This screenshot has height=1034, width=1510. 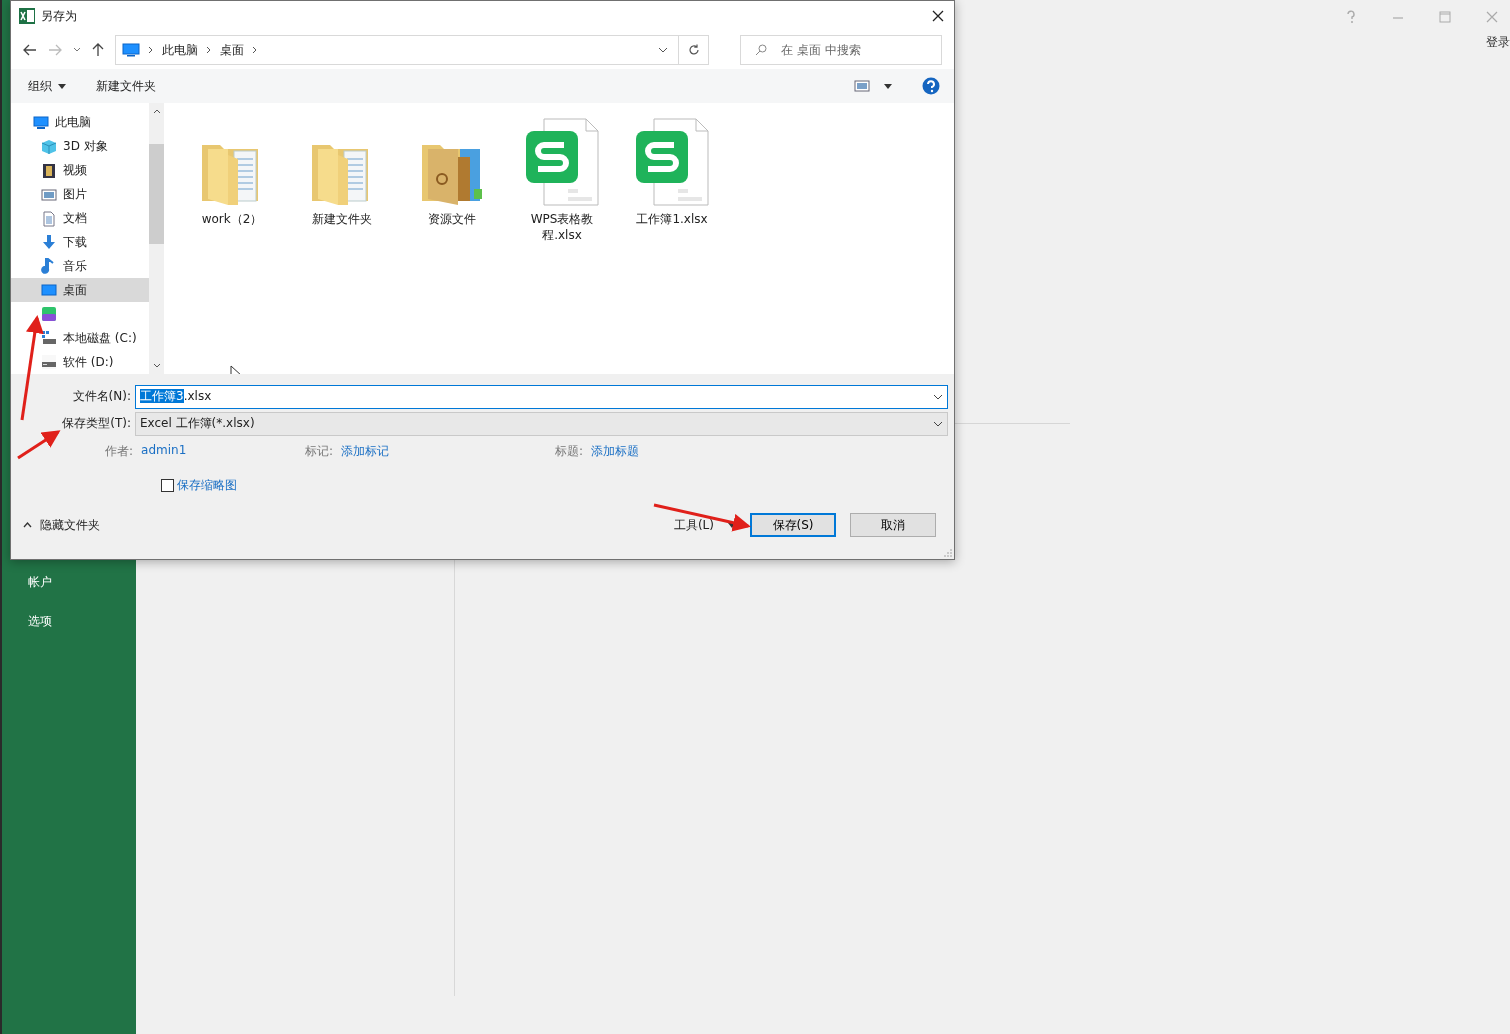 I want to click on checkbox, so click(x=167, y=485).